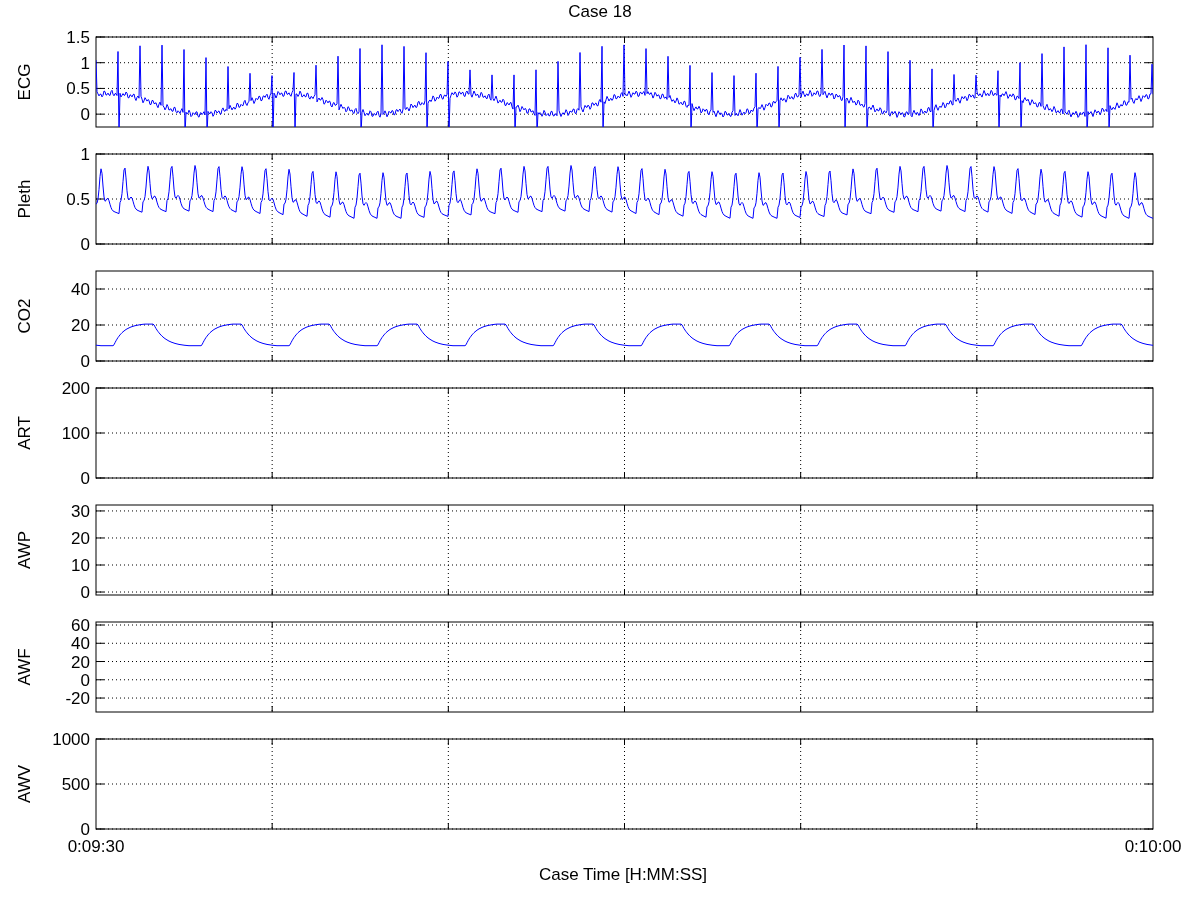  I want to click on figure-title: Case 18, so click(600, 11).